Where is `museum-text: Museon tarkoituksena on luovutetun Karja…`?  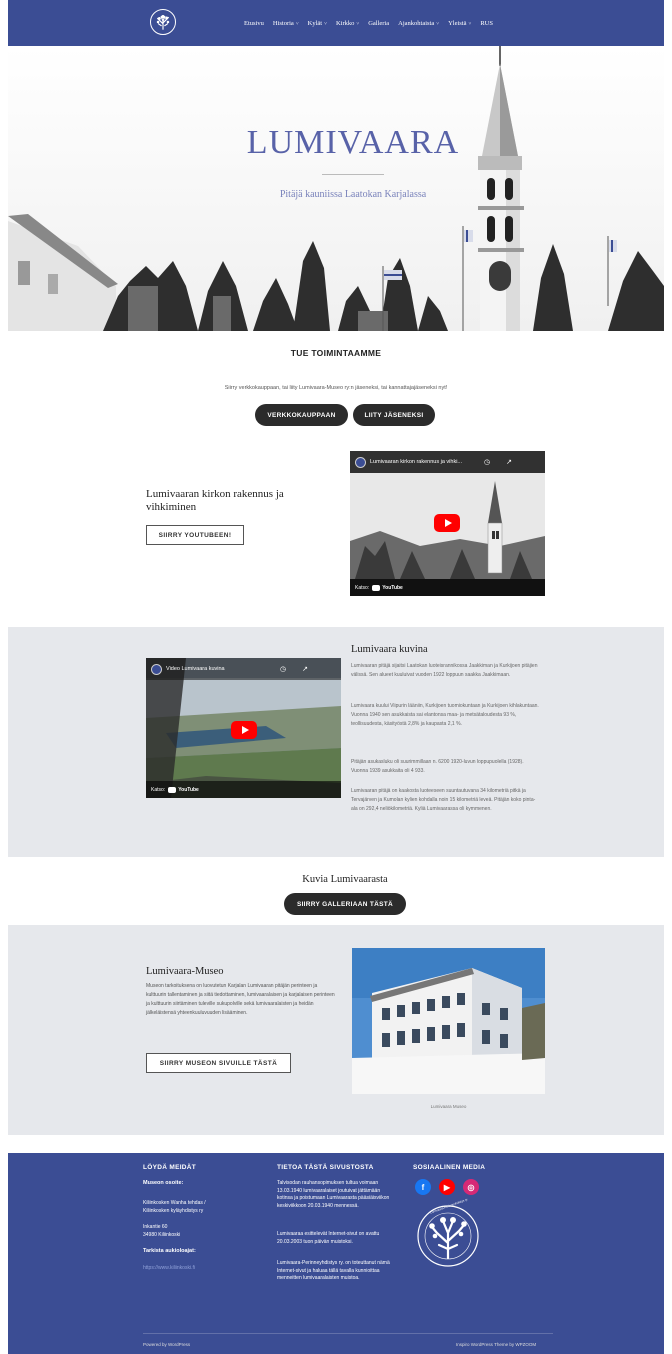
museum-text: Museon tarkoituksena on luovutetun Karja… is located at coordinates (240, 999).